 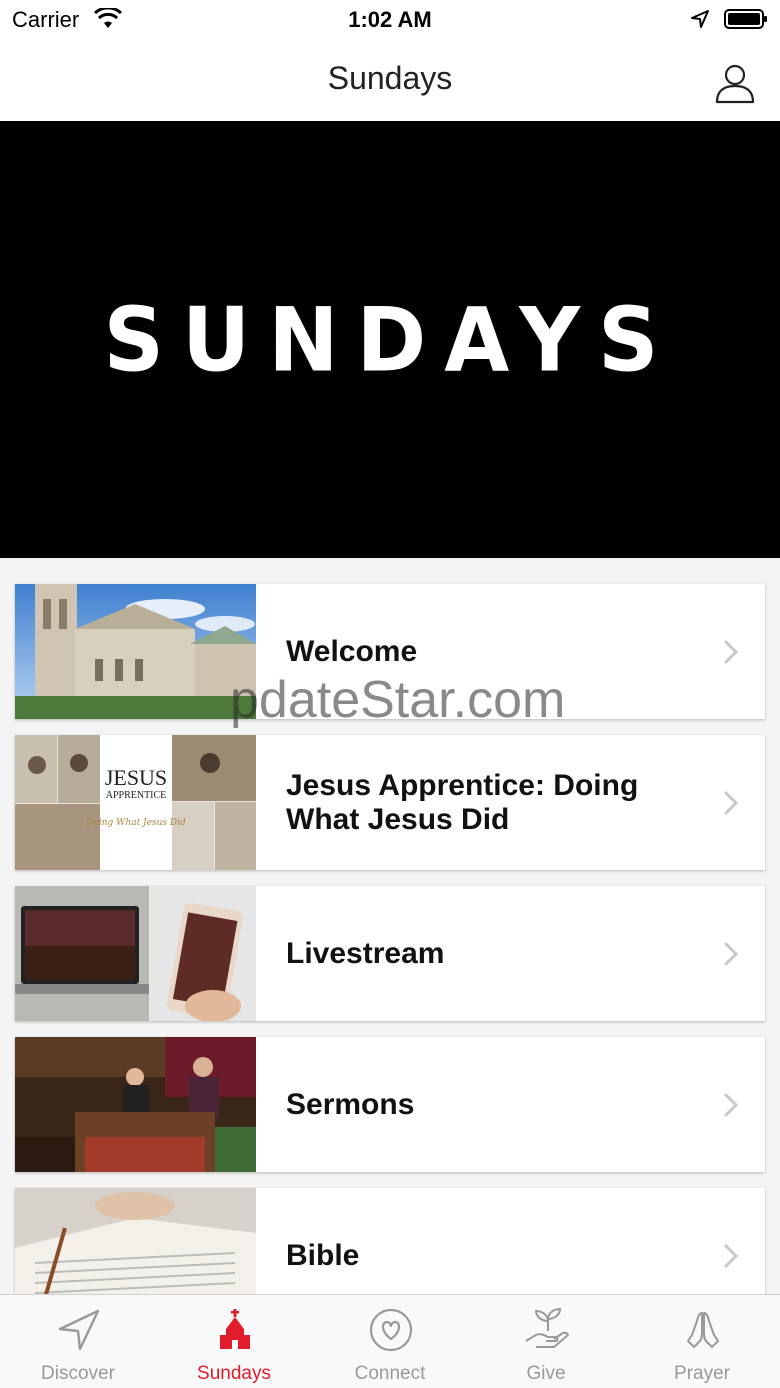 I want to click on tab-label: Prayer, so click(x=702, y=1373).